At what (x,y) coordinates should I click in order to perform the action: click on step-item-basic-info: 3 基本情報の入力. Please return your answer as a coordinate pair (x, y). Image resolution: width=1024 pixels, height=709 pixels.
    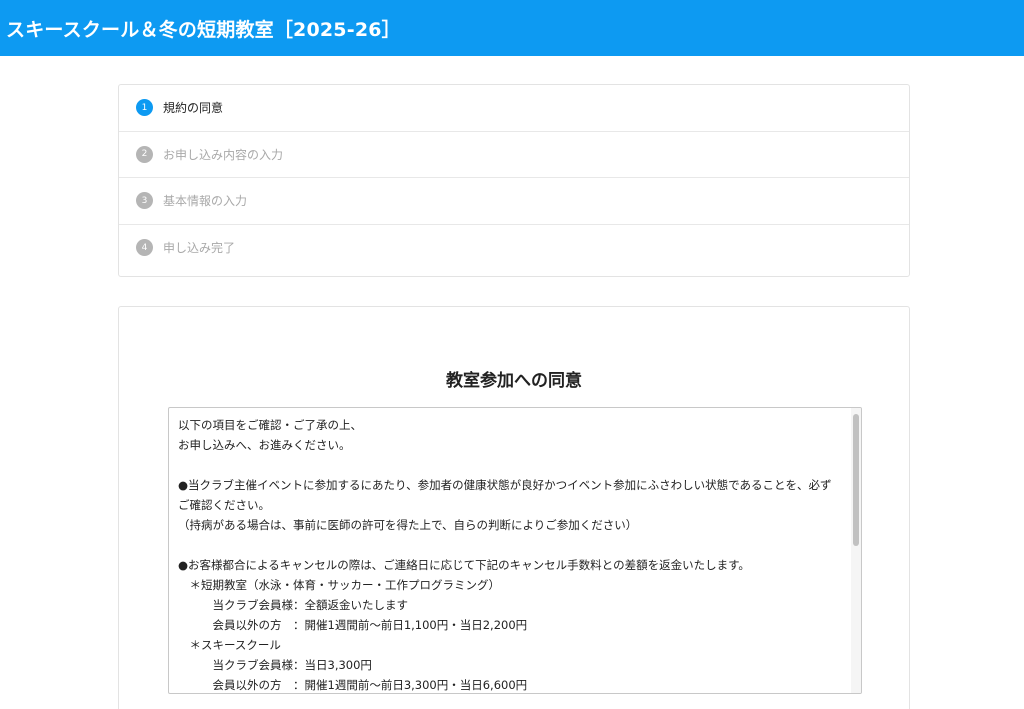
    Looking at the image, I should click on (514, 201).